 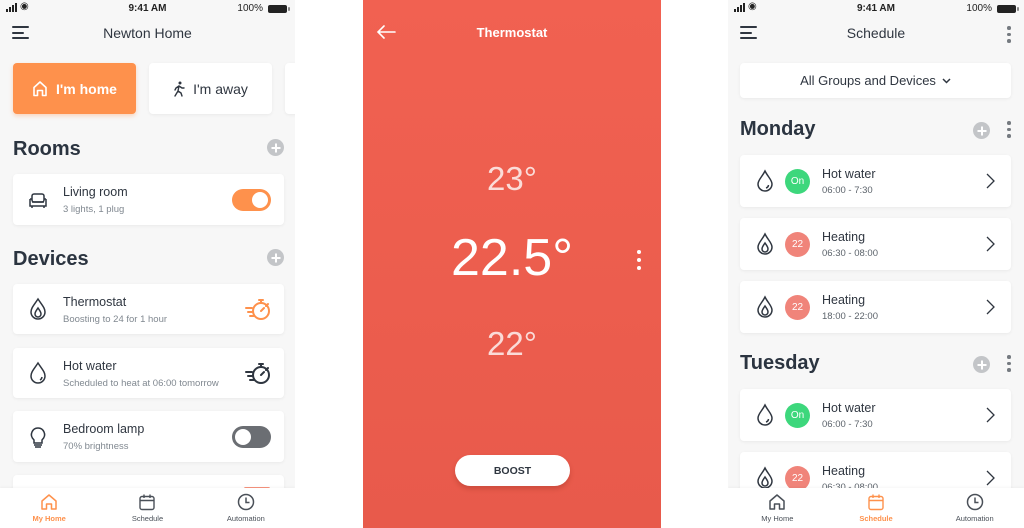 I want to click on lightbulb-icon, so click(x=38, y=437).